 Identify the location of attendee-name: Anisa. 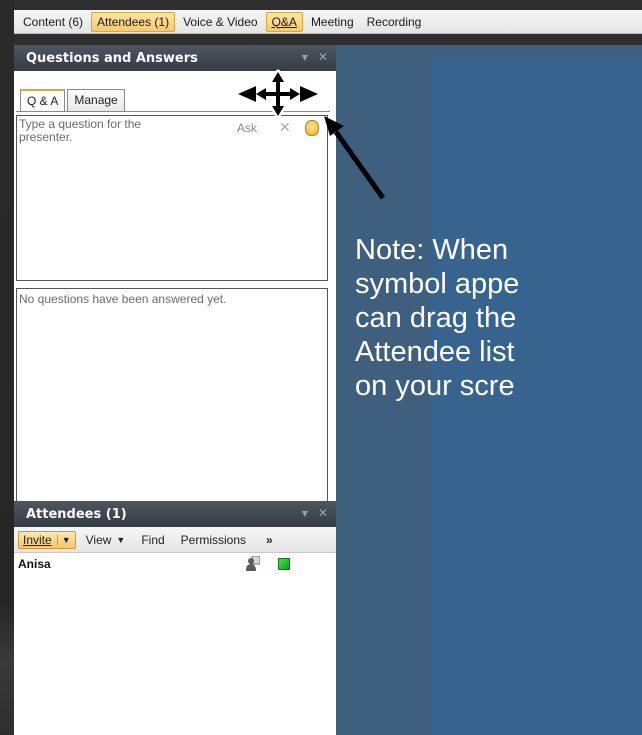
(34, 564).